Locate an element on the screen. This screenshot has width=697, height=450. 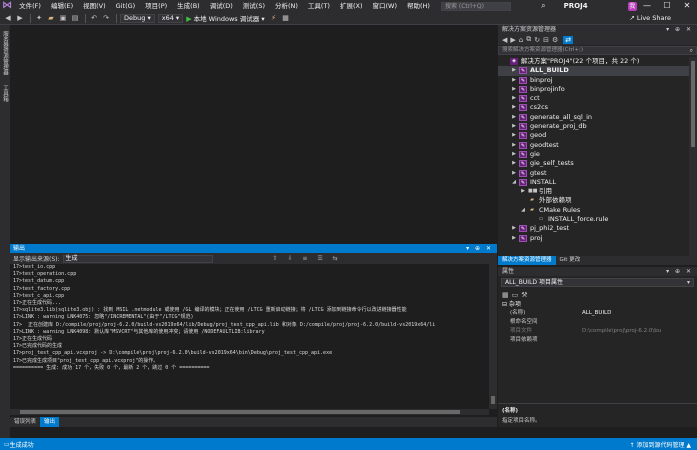
home-icon: ⌂ is located at coordinates (522, 40).